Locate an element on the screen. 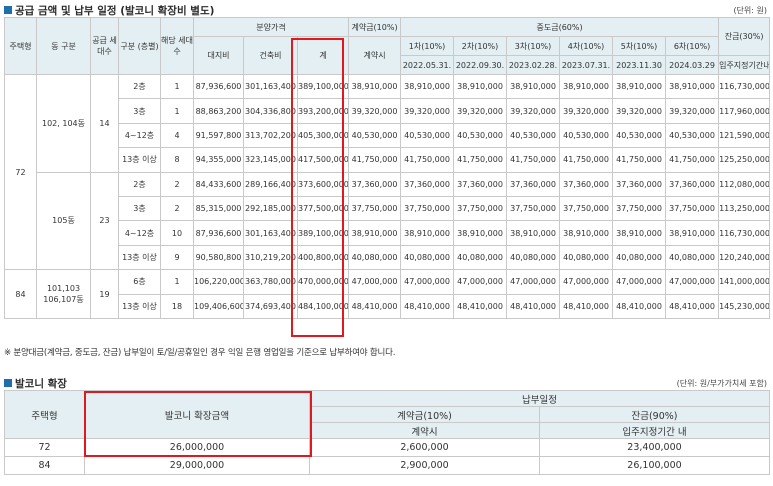 The width and height of the screenshot is (773, 486). cell-building: 289,166,400 is located at coordinates (270, 184).